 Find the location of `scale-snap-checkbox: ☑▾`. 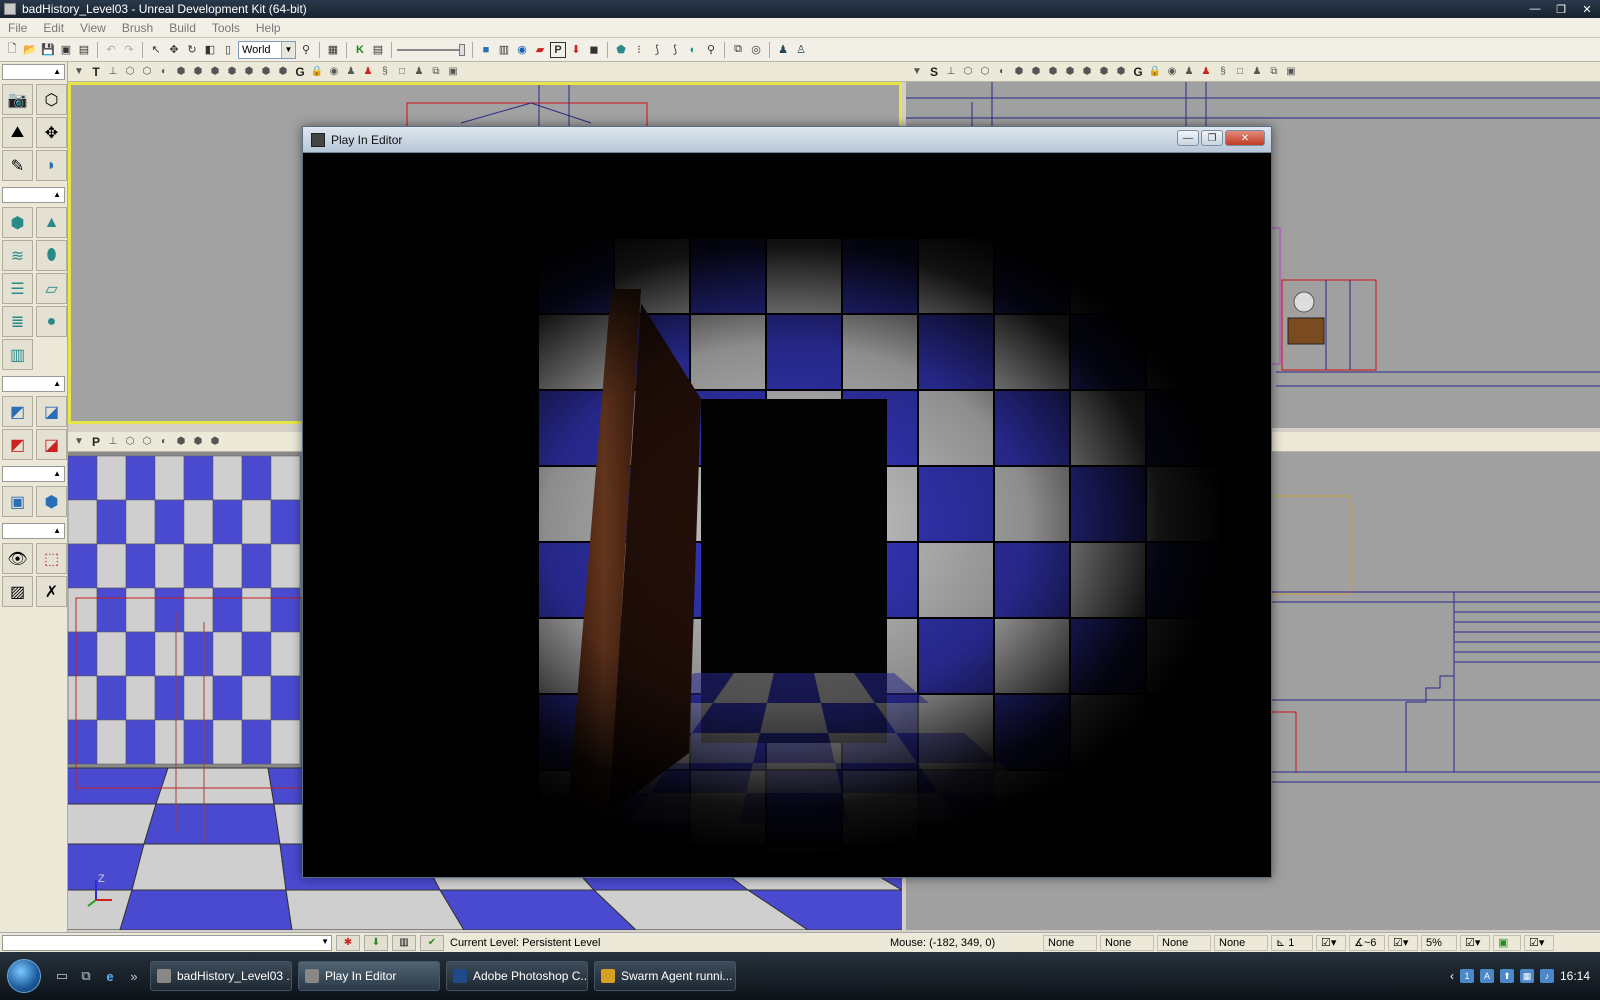

scale-snap-checkbox: ☑▾ is located at coordinates (1475, 942).